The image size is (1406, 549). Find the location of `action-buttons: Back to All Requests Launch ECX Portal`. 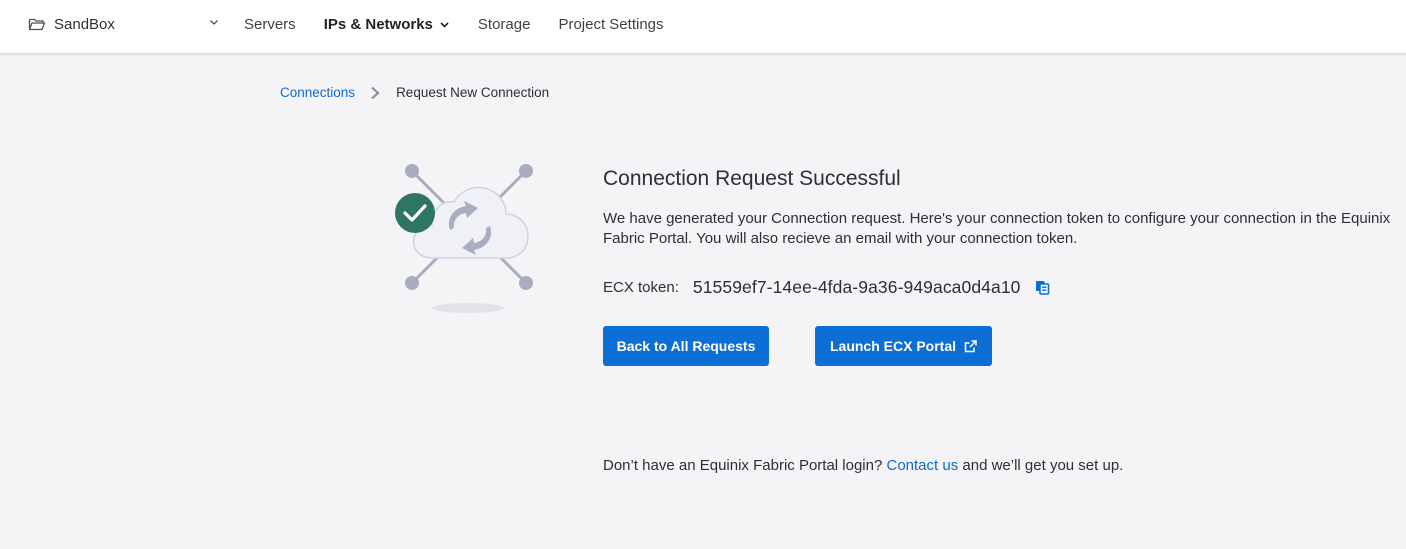

action-buttons: Back to All Requests Launch ECX Portal is located at coordinates (998, 346).